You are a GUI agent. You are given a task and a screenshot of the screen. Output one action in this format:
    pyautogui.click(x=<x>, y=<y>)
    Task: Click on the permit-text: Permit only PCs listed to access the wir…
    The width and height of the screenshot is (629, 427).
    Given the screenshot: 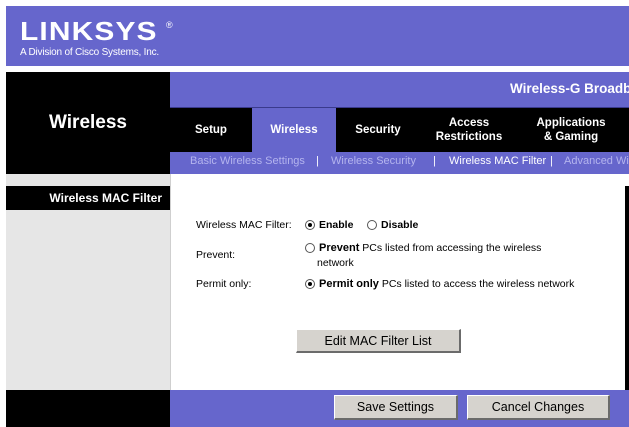 What is the action you would take?
    pyautogui.click(x=446, y=284)
    